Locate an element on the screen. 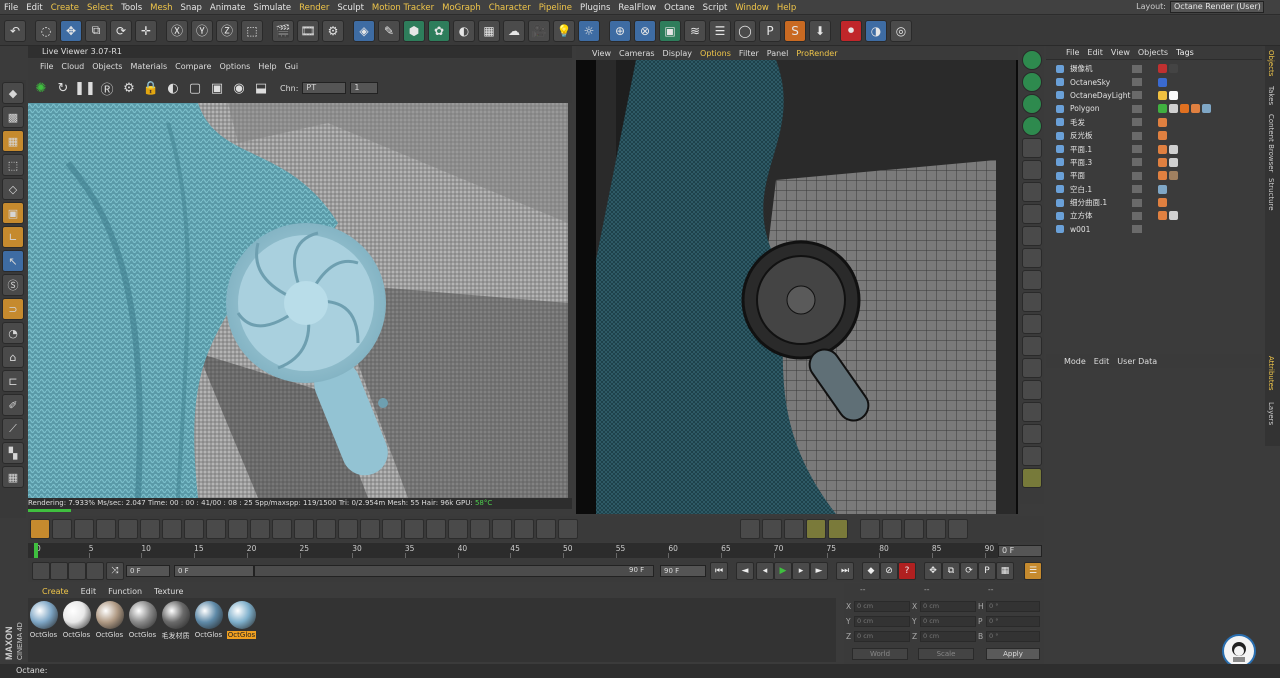 This screenshot has height=678, width=1280. menu-item-realflow: RealFlow is located at coordinates (637, 8).